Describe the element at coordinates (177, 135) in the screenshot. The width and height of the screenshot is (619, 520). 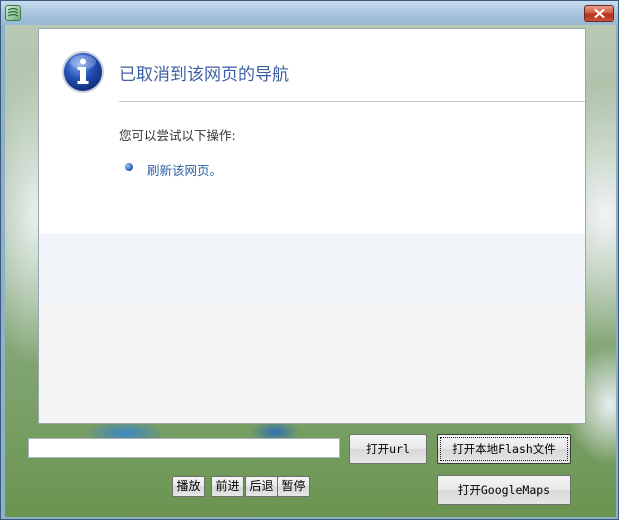
I see `suggestion-text: 您可以尝试以下操作:` at that location.